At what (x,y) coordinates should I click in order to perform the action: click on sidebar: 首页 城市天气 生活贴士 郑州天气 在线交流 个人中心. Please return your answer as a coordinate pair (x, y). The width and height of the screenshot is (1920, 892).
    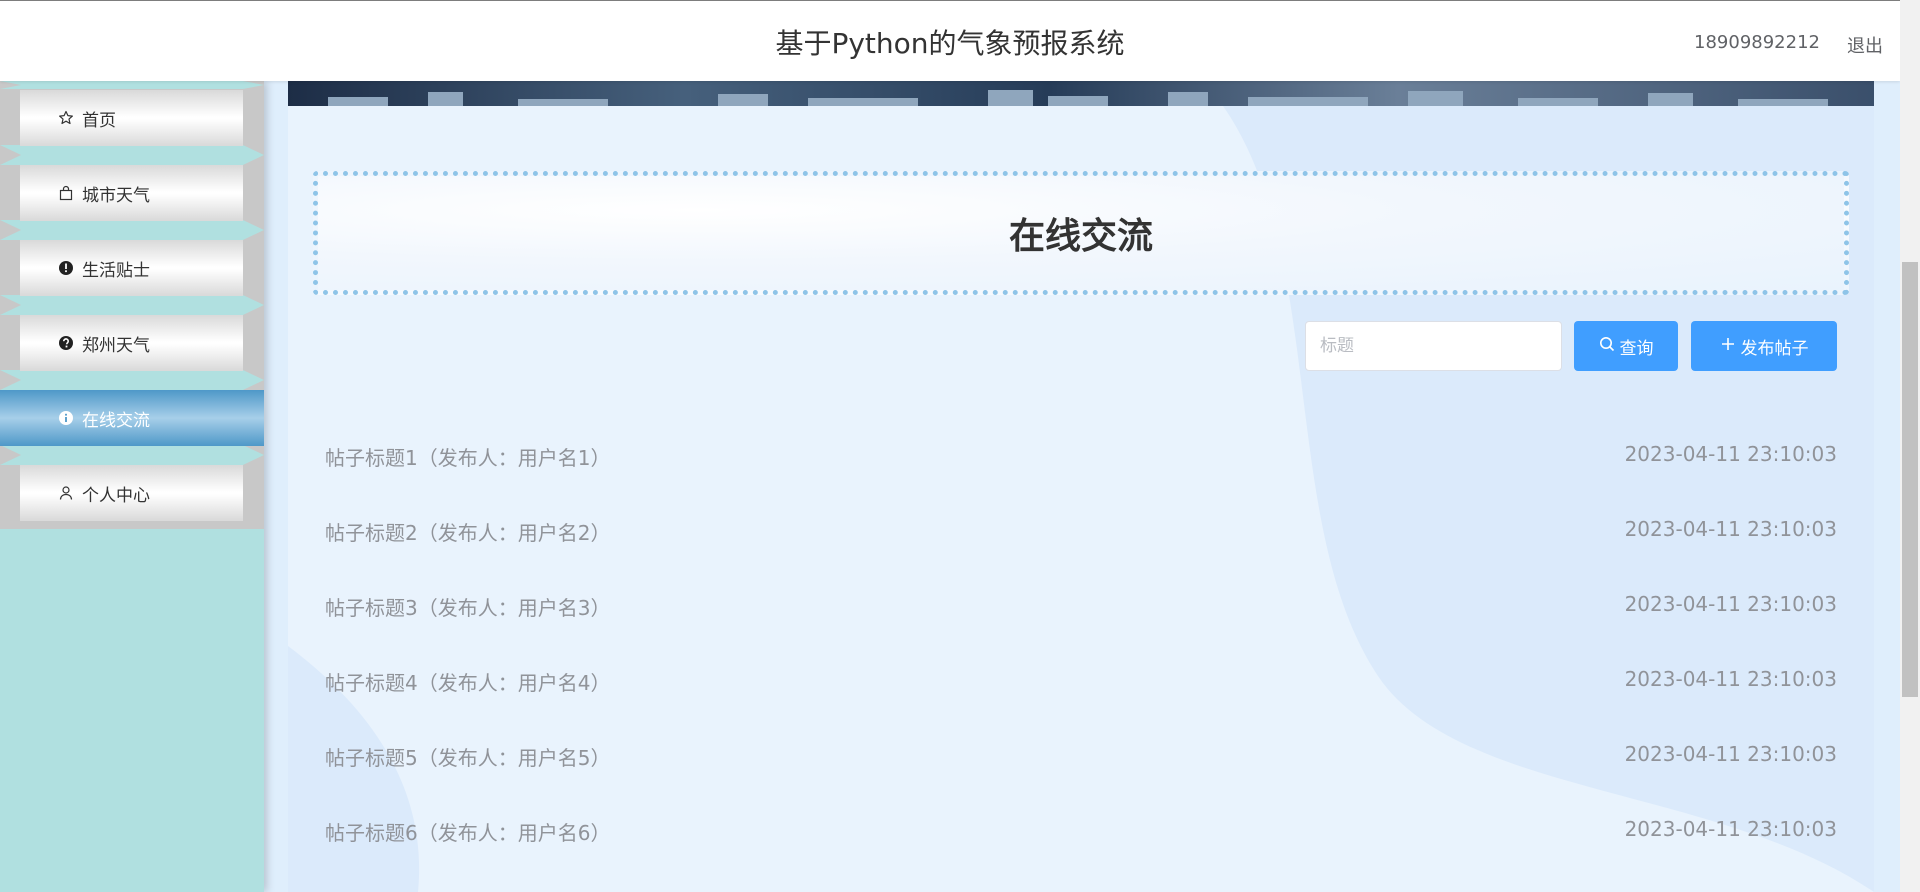
    Looking at the image, I should click on (132, 486).